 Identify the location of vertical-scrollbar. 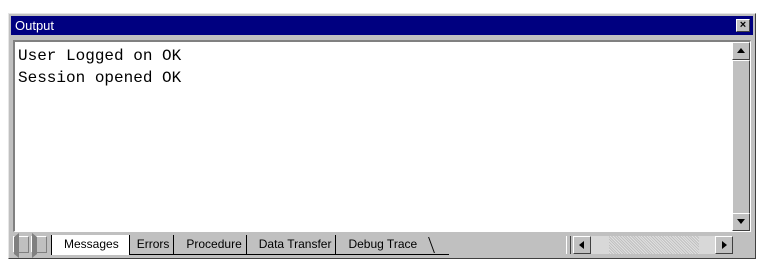
(741, 136).